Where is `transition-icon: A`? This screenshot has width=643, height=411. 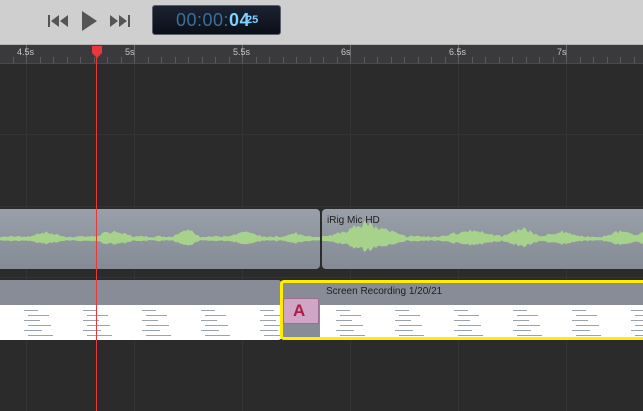
transition-icon: A is located at coordinates (301, 311).